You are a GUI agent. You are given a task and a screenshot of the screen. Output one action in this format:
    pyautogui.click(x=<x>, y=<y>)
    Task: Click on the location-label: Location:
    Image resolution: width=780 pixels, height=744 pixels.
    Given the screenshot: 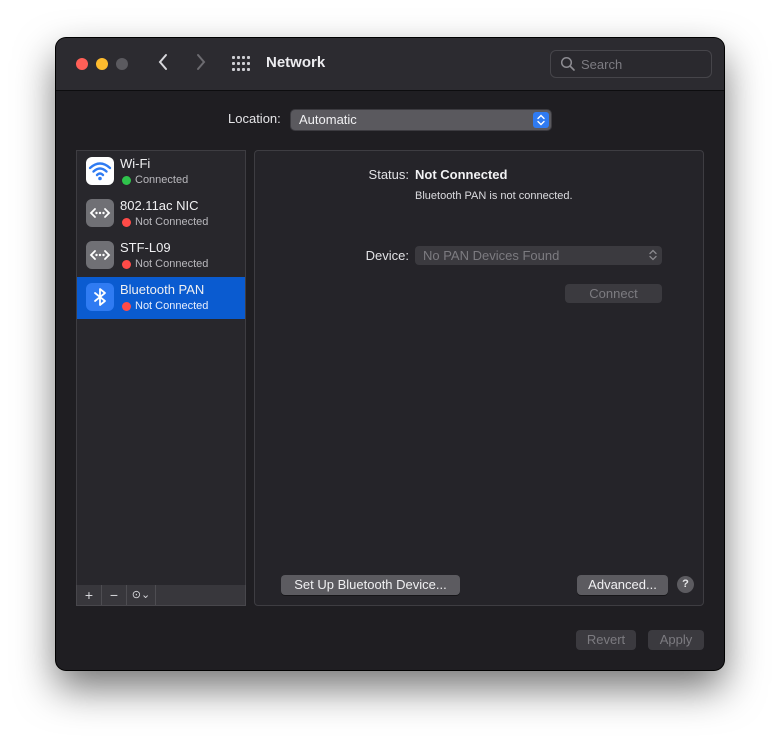 What is the action you would take?
    pyautogui.click(x=254, y=118)
    